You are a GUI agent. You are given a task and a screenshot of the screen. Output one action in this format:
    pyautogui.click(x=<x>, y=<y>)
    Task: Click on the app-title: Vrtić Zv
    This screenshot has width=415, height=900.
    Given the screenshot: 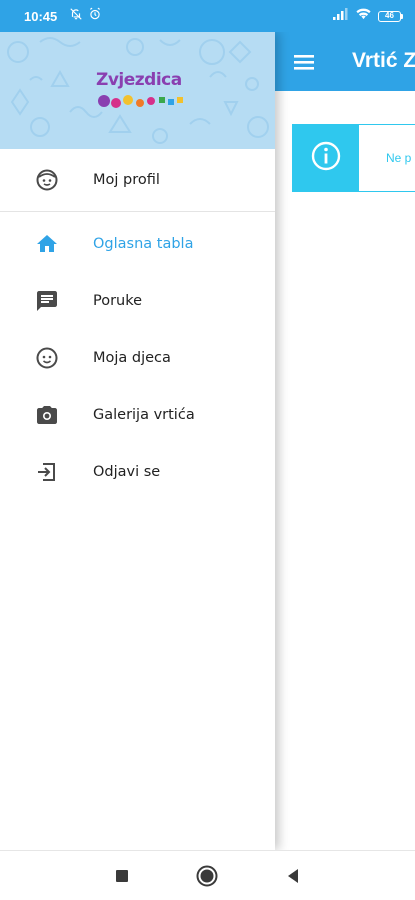 What is the action you would take?
    pyautogui.click(x=383, y=60)
    